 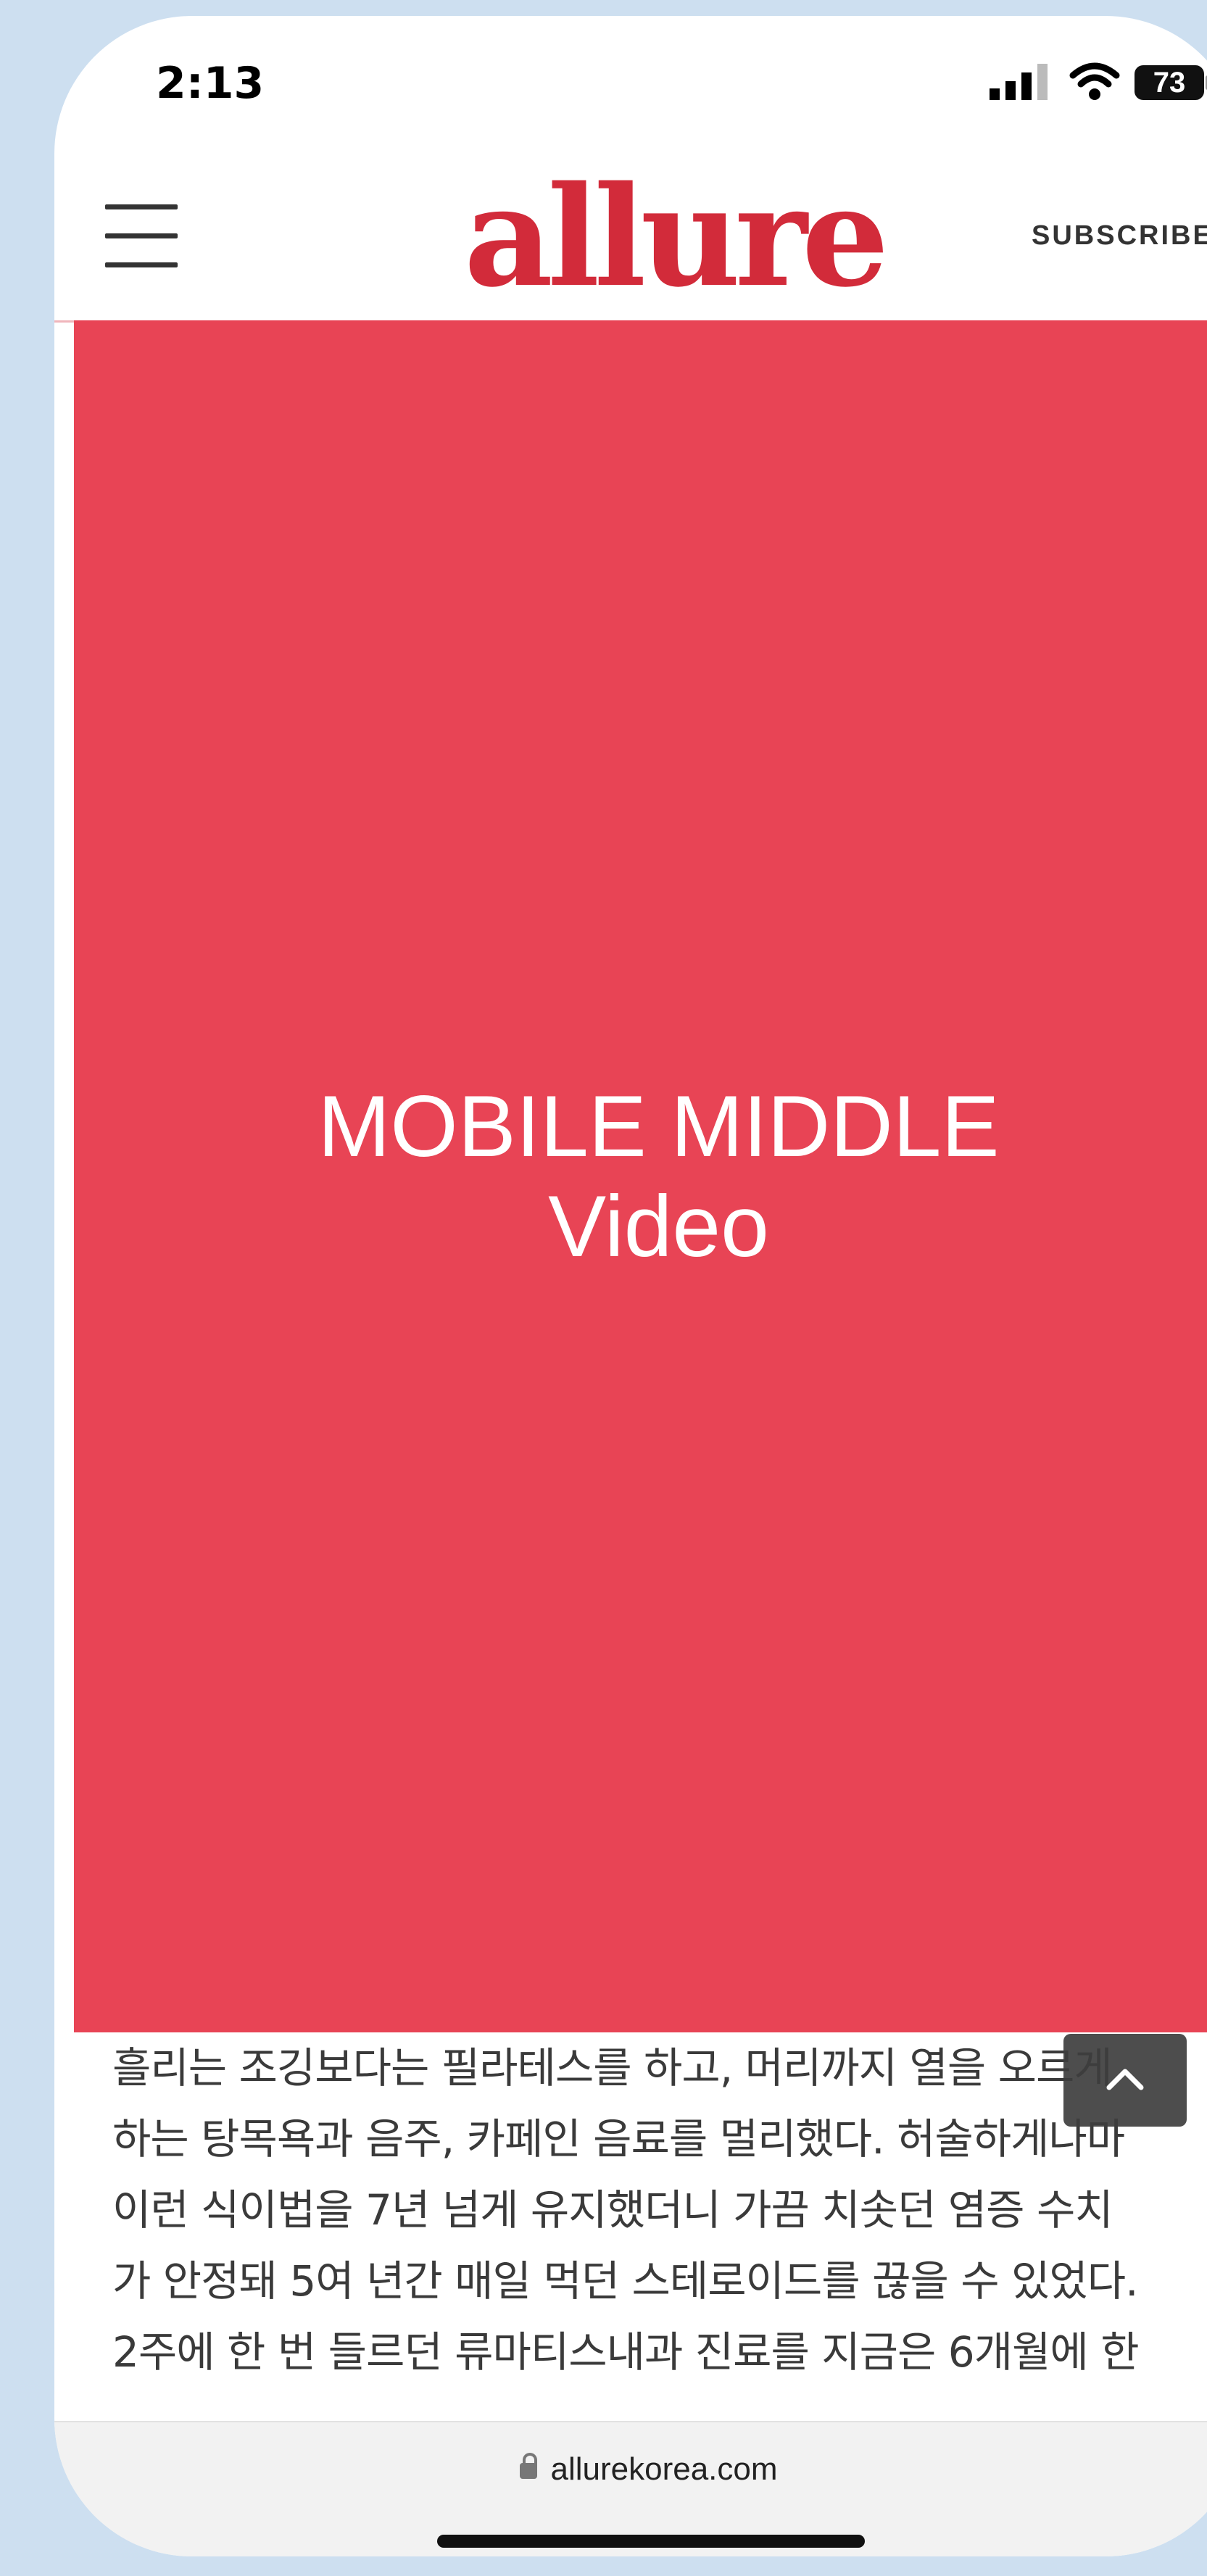 I want to click on wifi-icon, so click(x=1094, y=81).